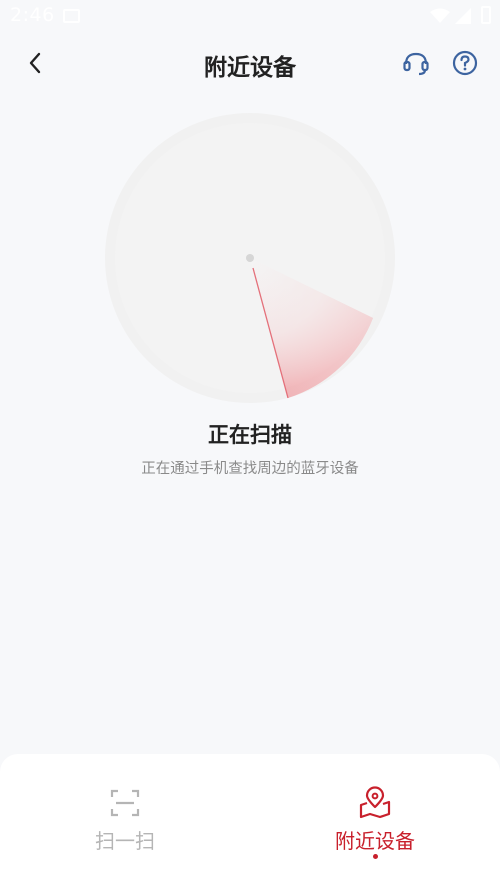 The height and width of the screenshot is (889, 500). Describe the element at coordinates (440, 15) in the screenshot. I see `wifi-icon` at that location.